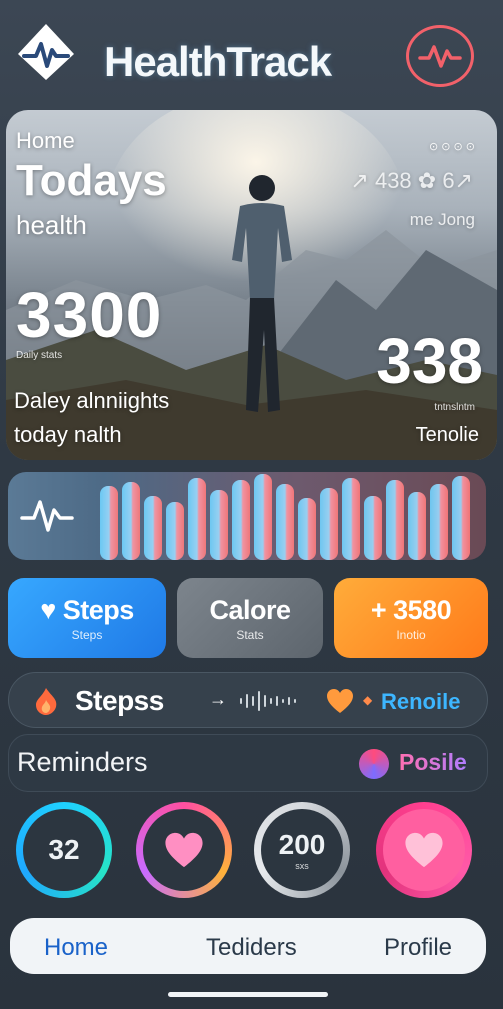 Image resolution: width=503 pixels, height=1009 pixels. What do you see at coordinates (89, 315) in the screenshot?
I see `hero-value-left: 3300` at bounding box center [89, 315].